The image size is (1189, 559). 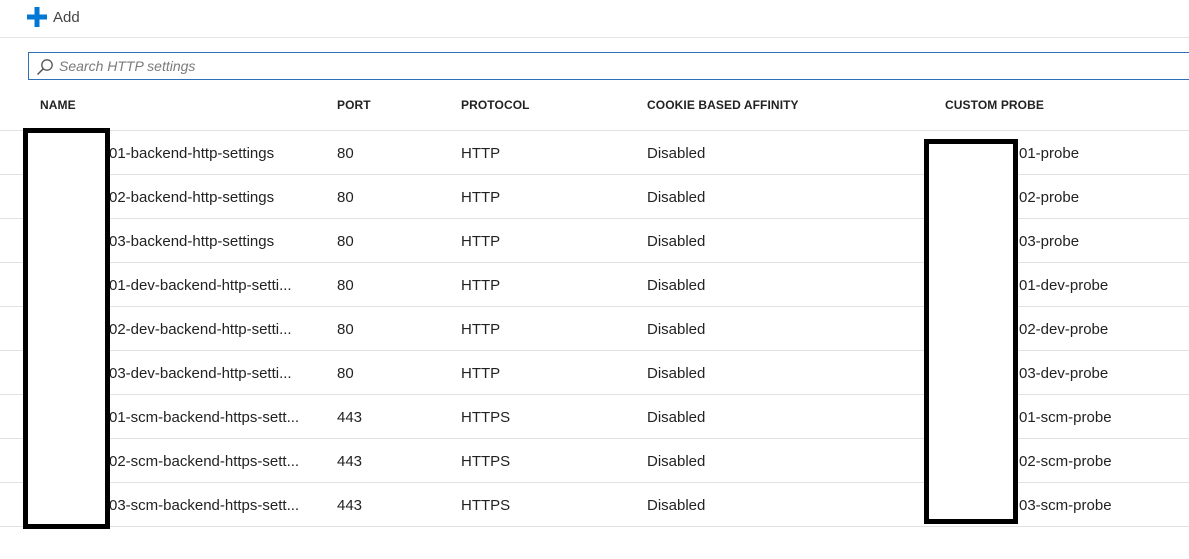 What do you see at coordinates (1064, 285) in the screenshot?
I see `cell-probe: 01-dev-probe` at bounding box center [1064, 285].